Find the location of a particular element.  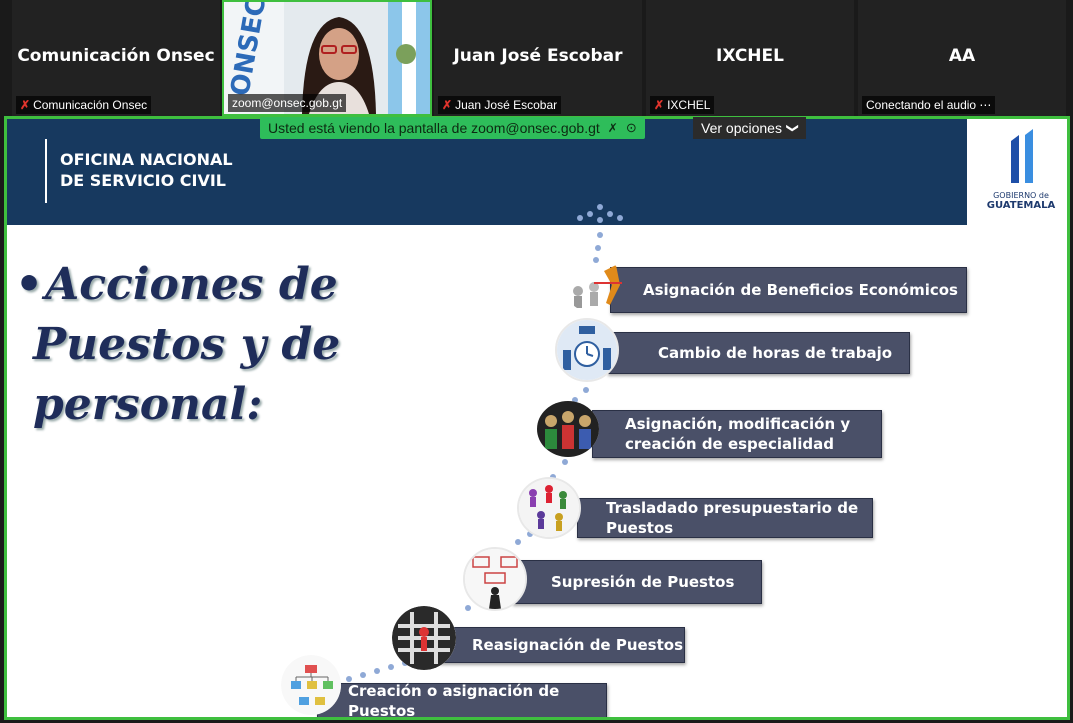

reassignment-image is located at coordinates (424, 638).